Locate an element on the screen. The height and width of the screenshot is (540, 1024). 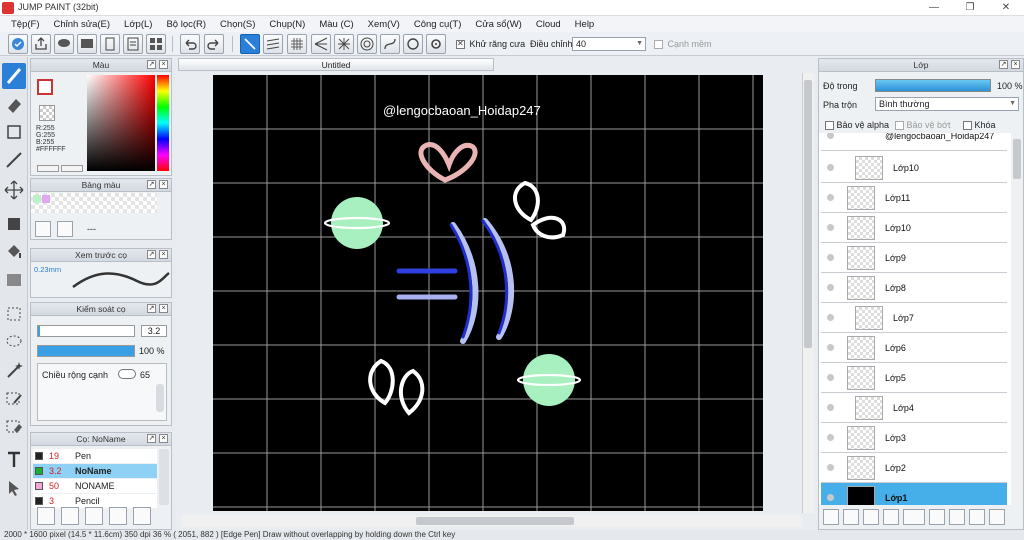
blend-mode-dropdown: Bình thường ▼ is located at coordinates (947, 104).